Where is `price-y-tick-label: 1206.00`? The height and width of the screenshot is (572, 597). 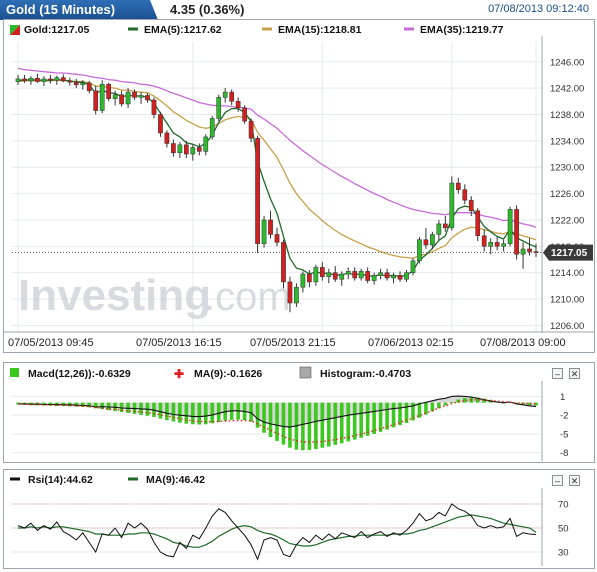
price-y-tick-label: 1206.00 is located at coordinates (567, 326).